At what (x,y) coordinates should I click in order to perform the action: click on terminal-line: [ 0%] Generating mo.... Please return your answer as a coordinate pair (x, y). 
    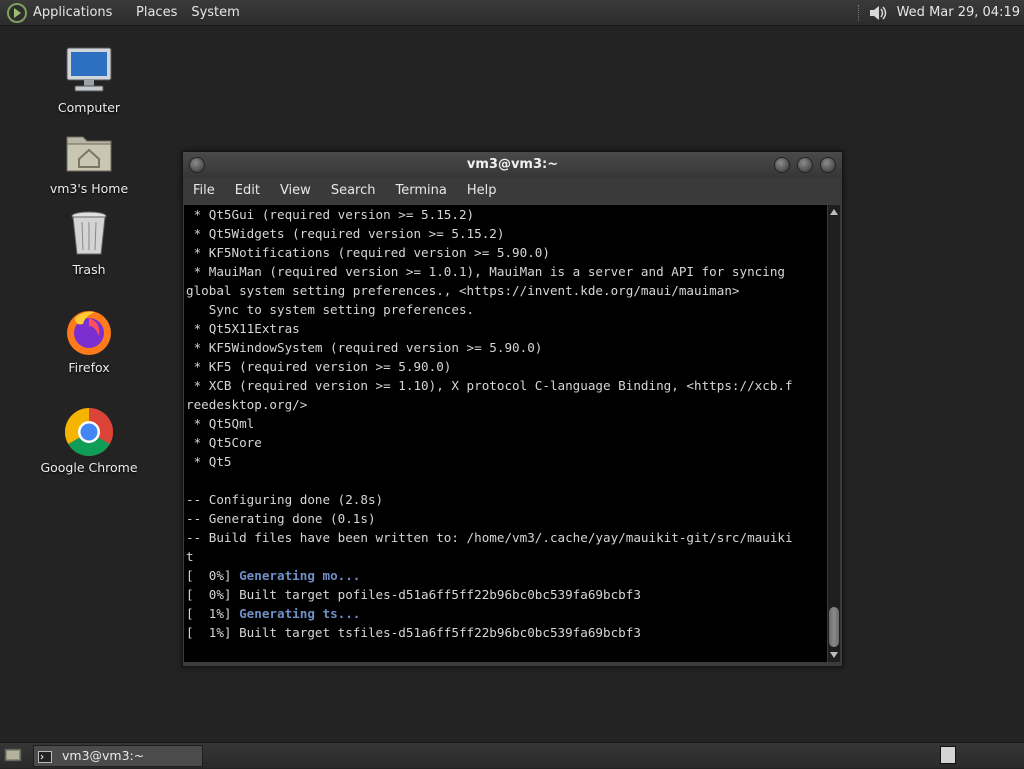
    Looking at the image, I should click on (505, 575).